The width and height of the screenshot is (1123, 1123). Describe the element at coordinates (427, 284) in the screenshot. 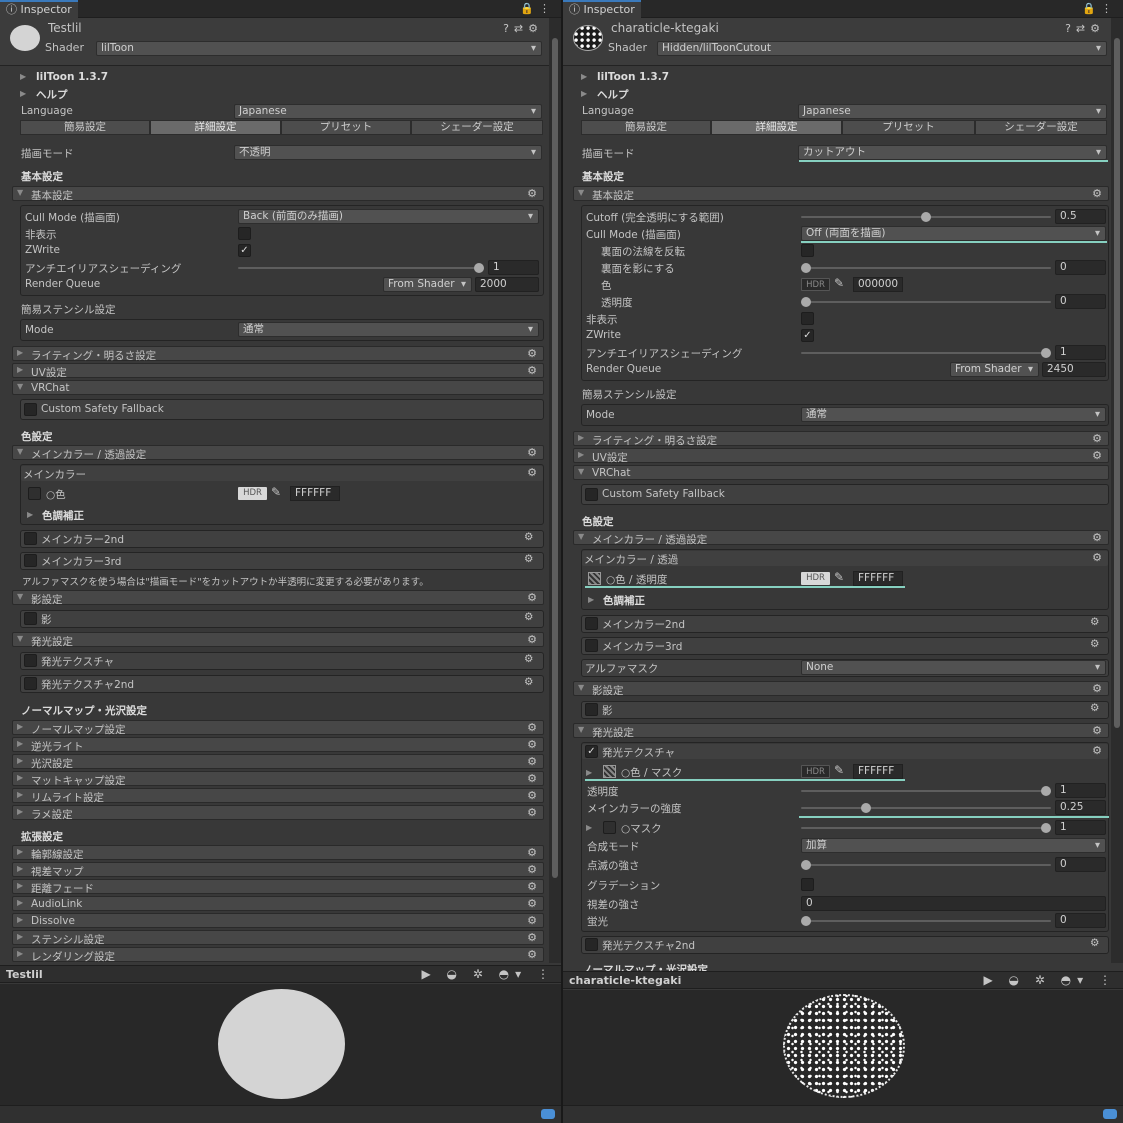

I see `rq-from-dropdown: From Shader` at that location.